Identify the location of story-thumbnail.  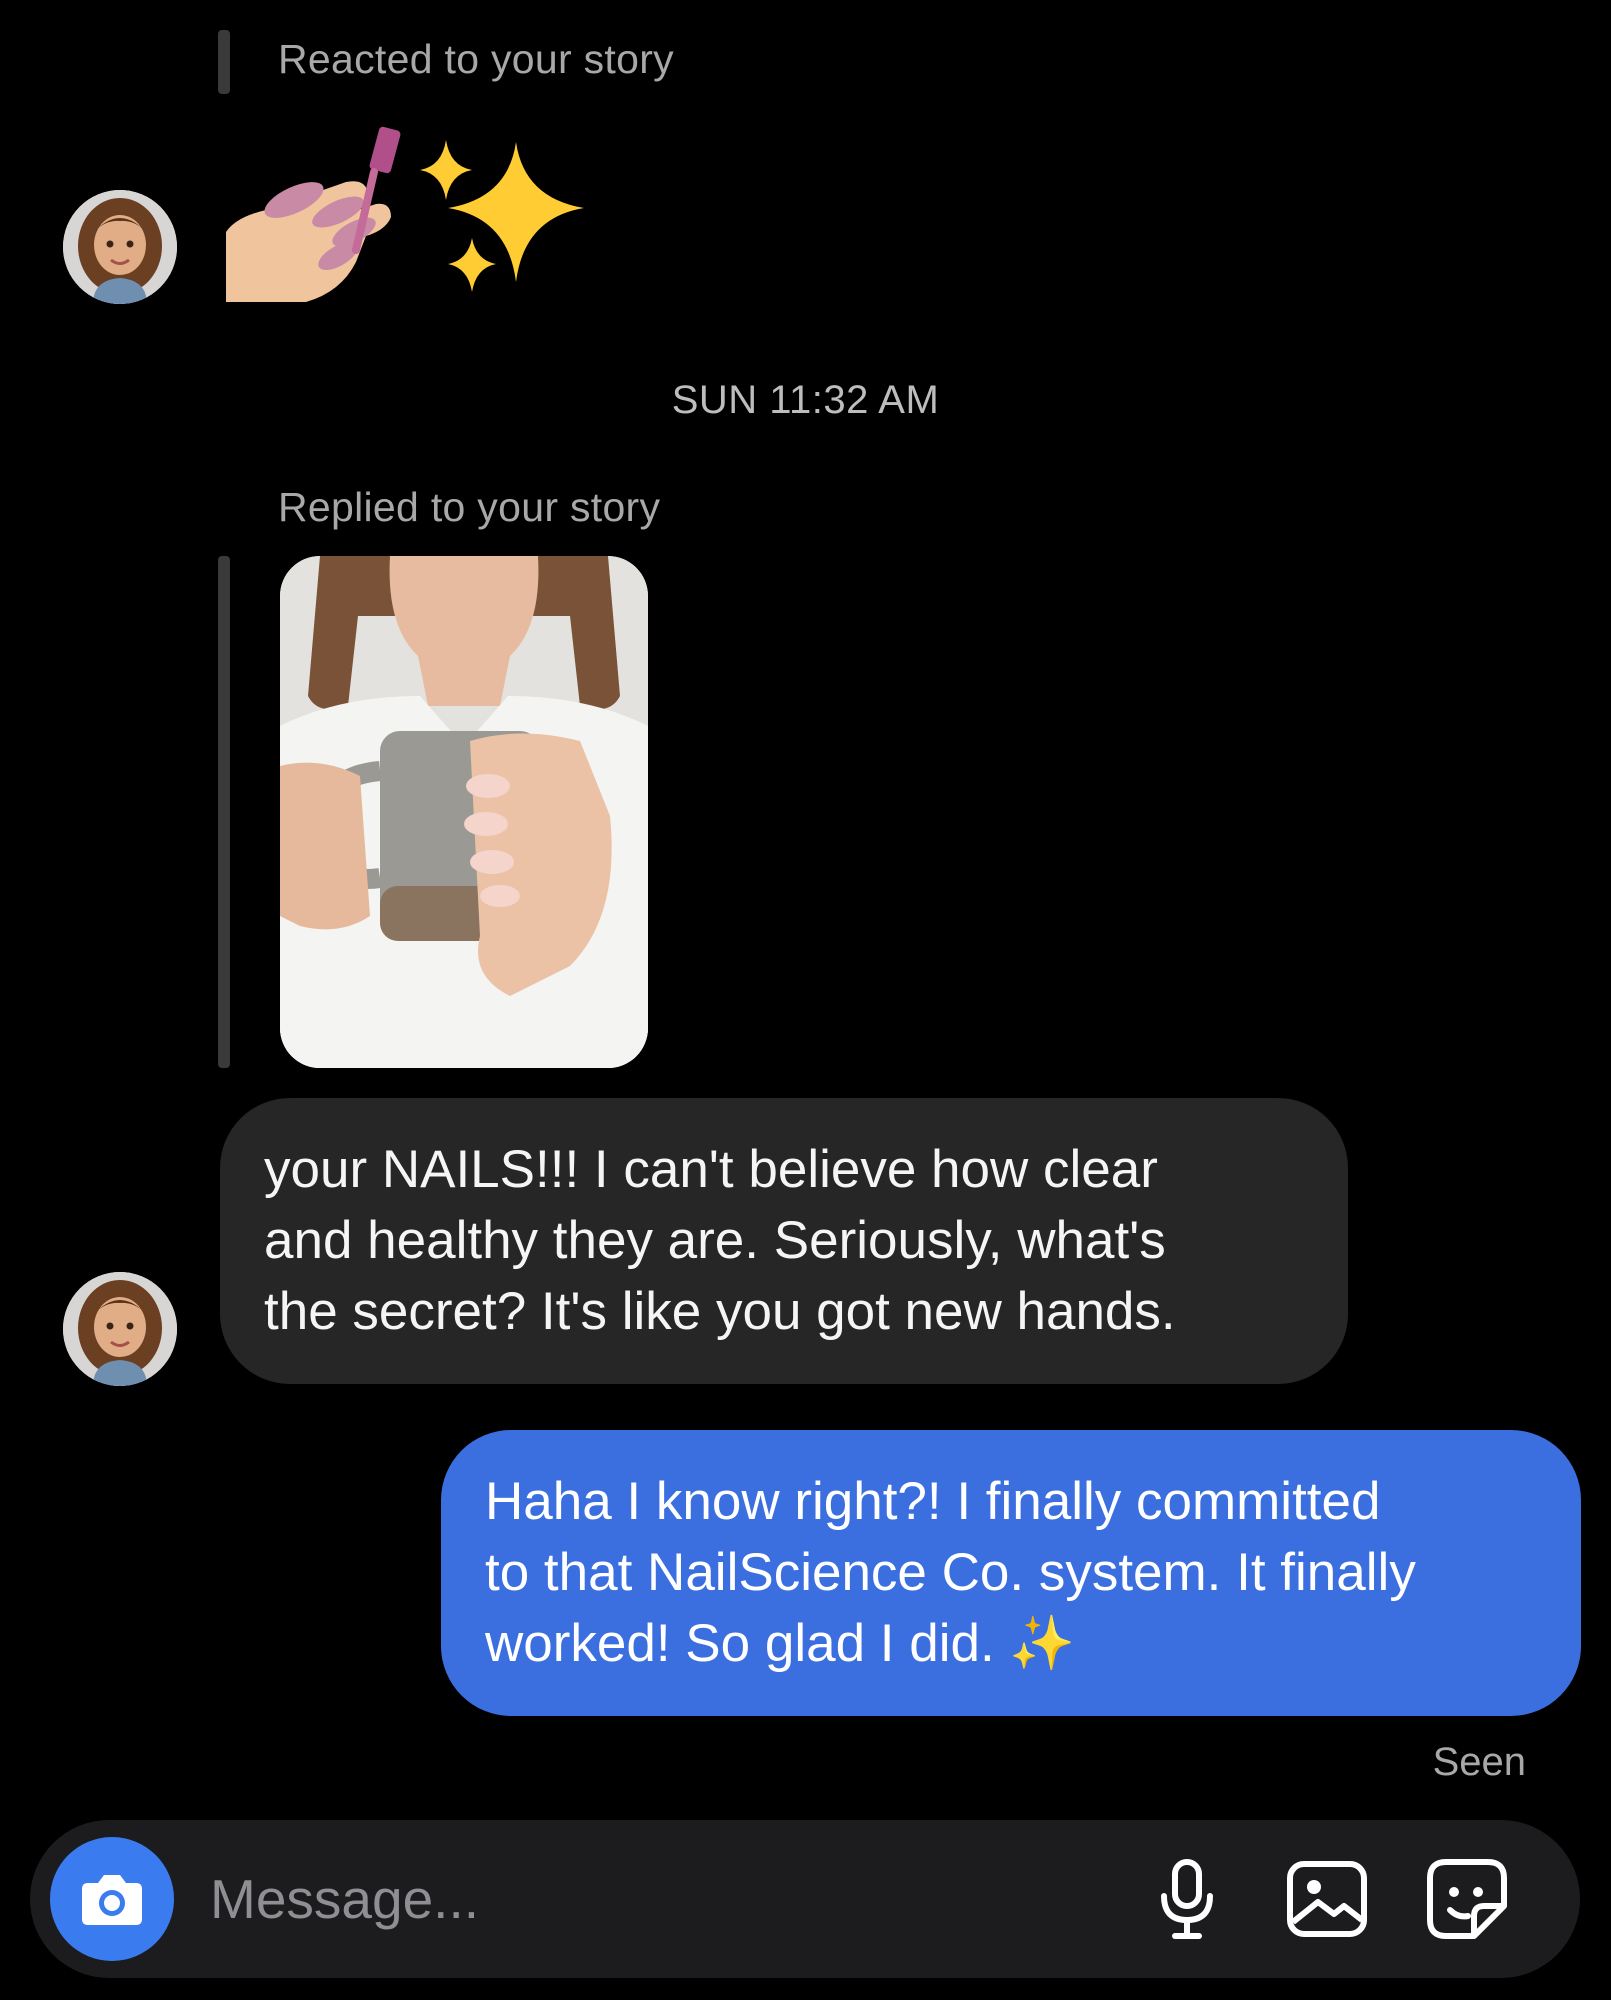
(464, 812).